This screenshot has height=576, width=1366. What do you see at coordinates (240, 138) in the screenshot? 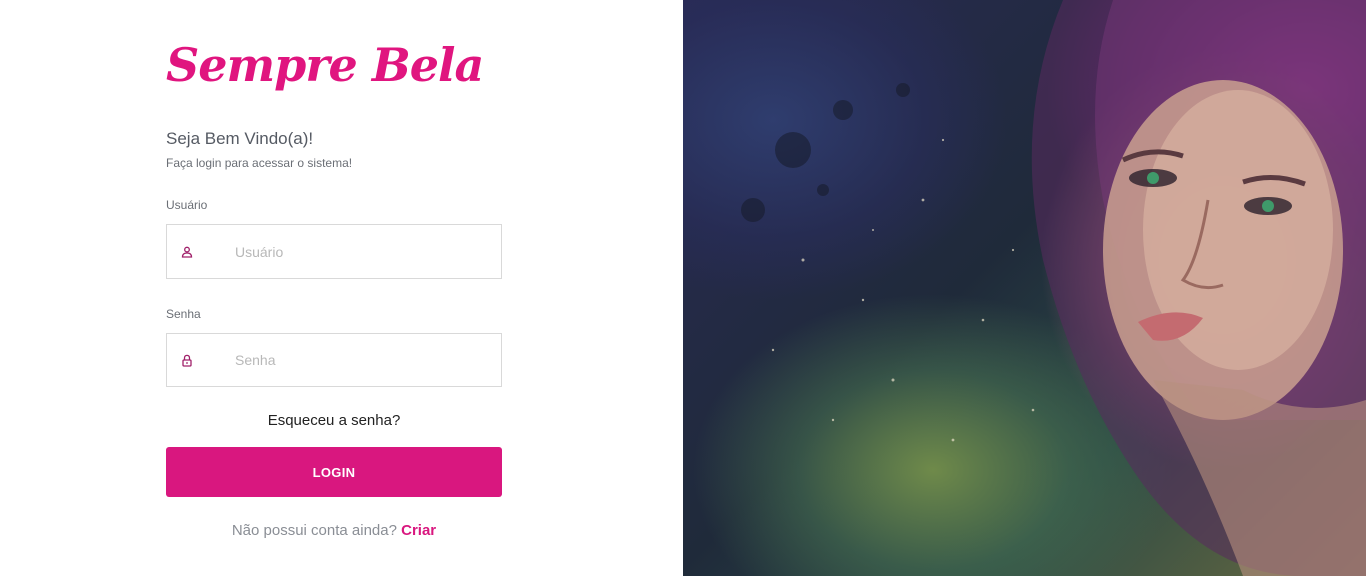
I see `welcome-heading: Seja Bem Vindo(a)!` at bounding box center [240, 138].